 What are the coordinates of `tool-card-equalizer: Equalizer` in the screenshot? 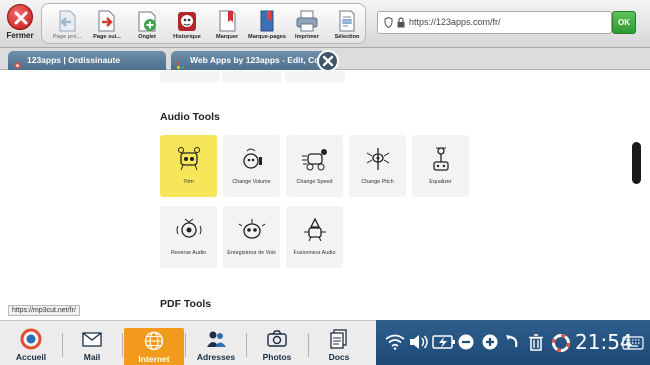 It's located at (440, 166).